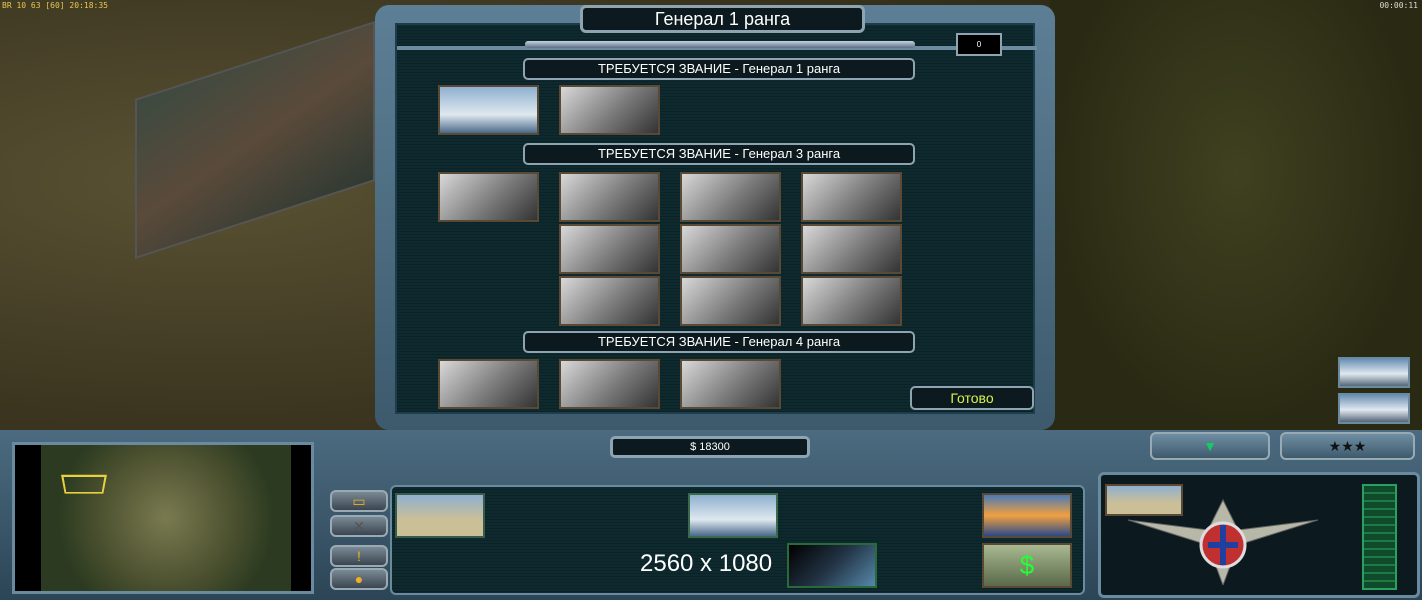  I want to click on fps-stats: BR 10 63 [60] 20:18:35, so click(55, 5).